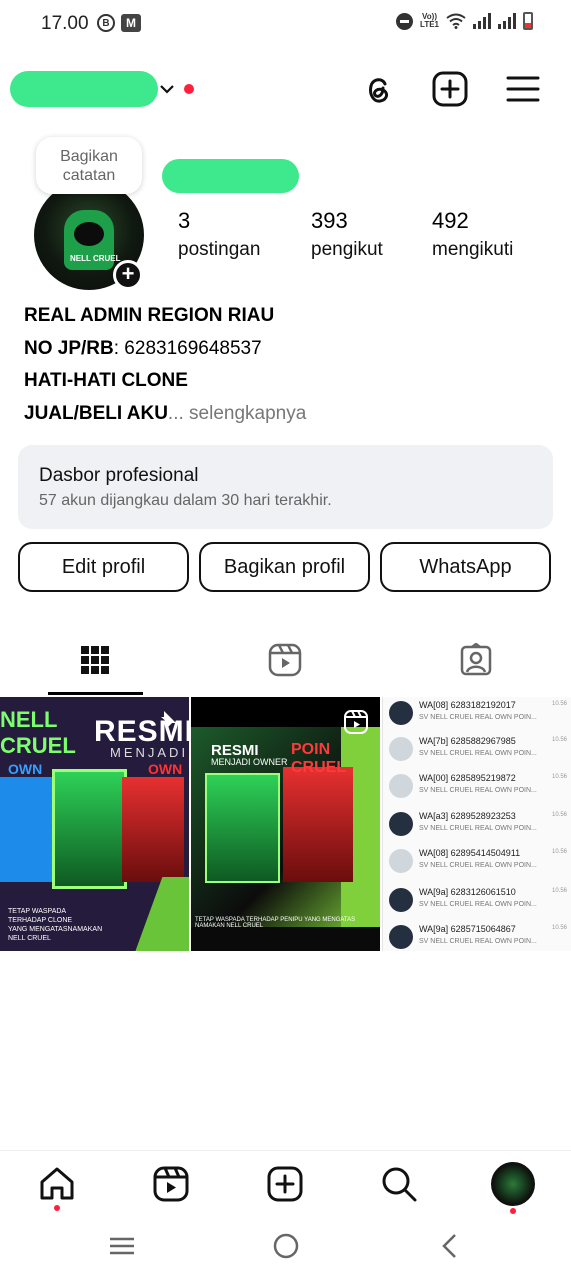 This screenshot has width=571, height=1280. What do you see at coordinates (472, 236) in the screenshot?
I see `following-stat: 492 mengikuti` at bounding box center [472, 236].